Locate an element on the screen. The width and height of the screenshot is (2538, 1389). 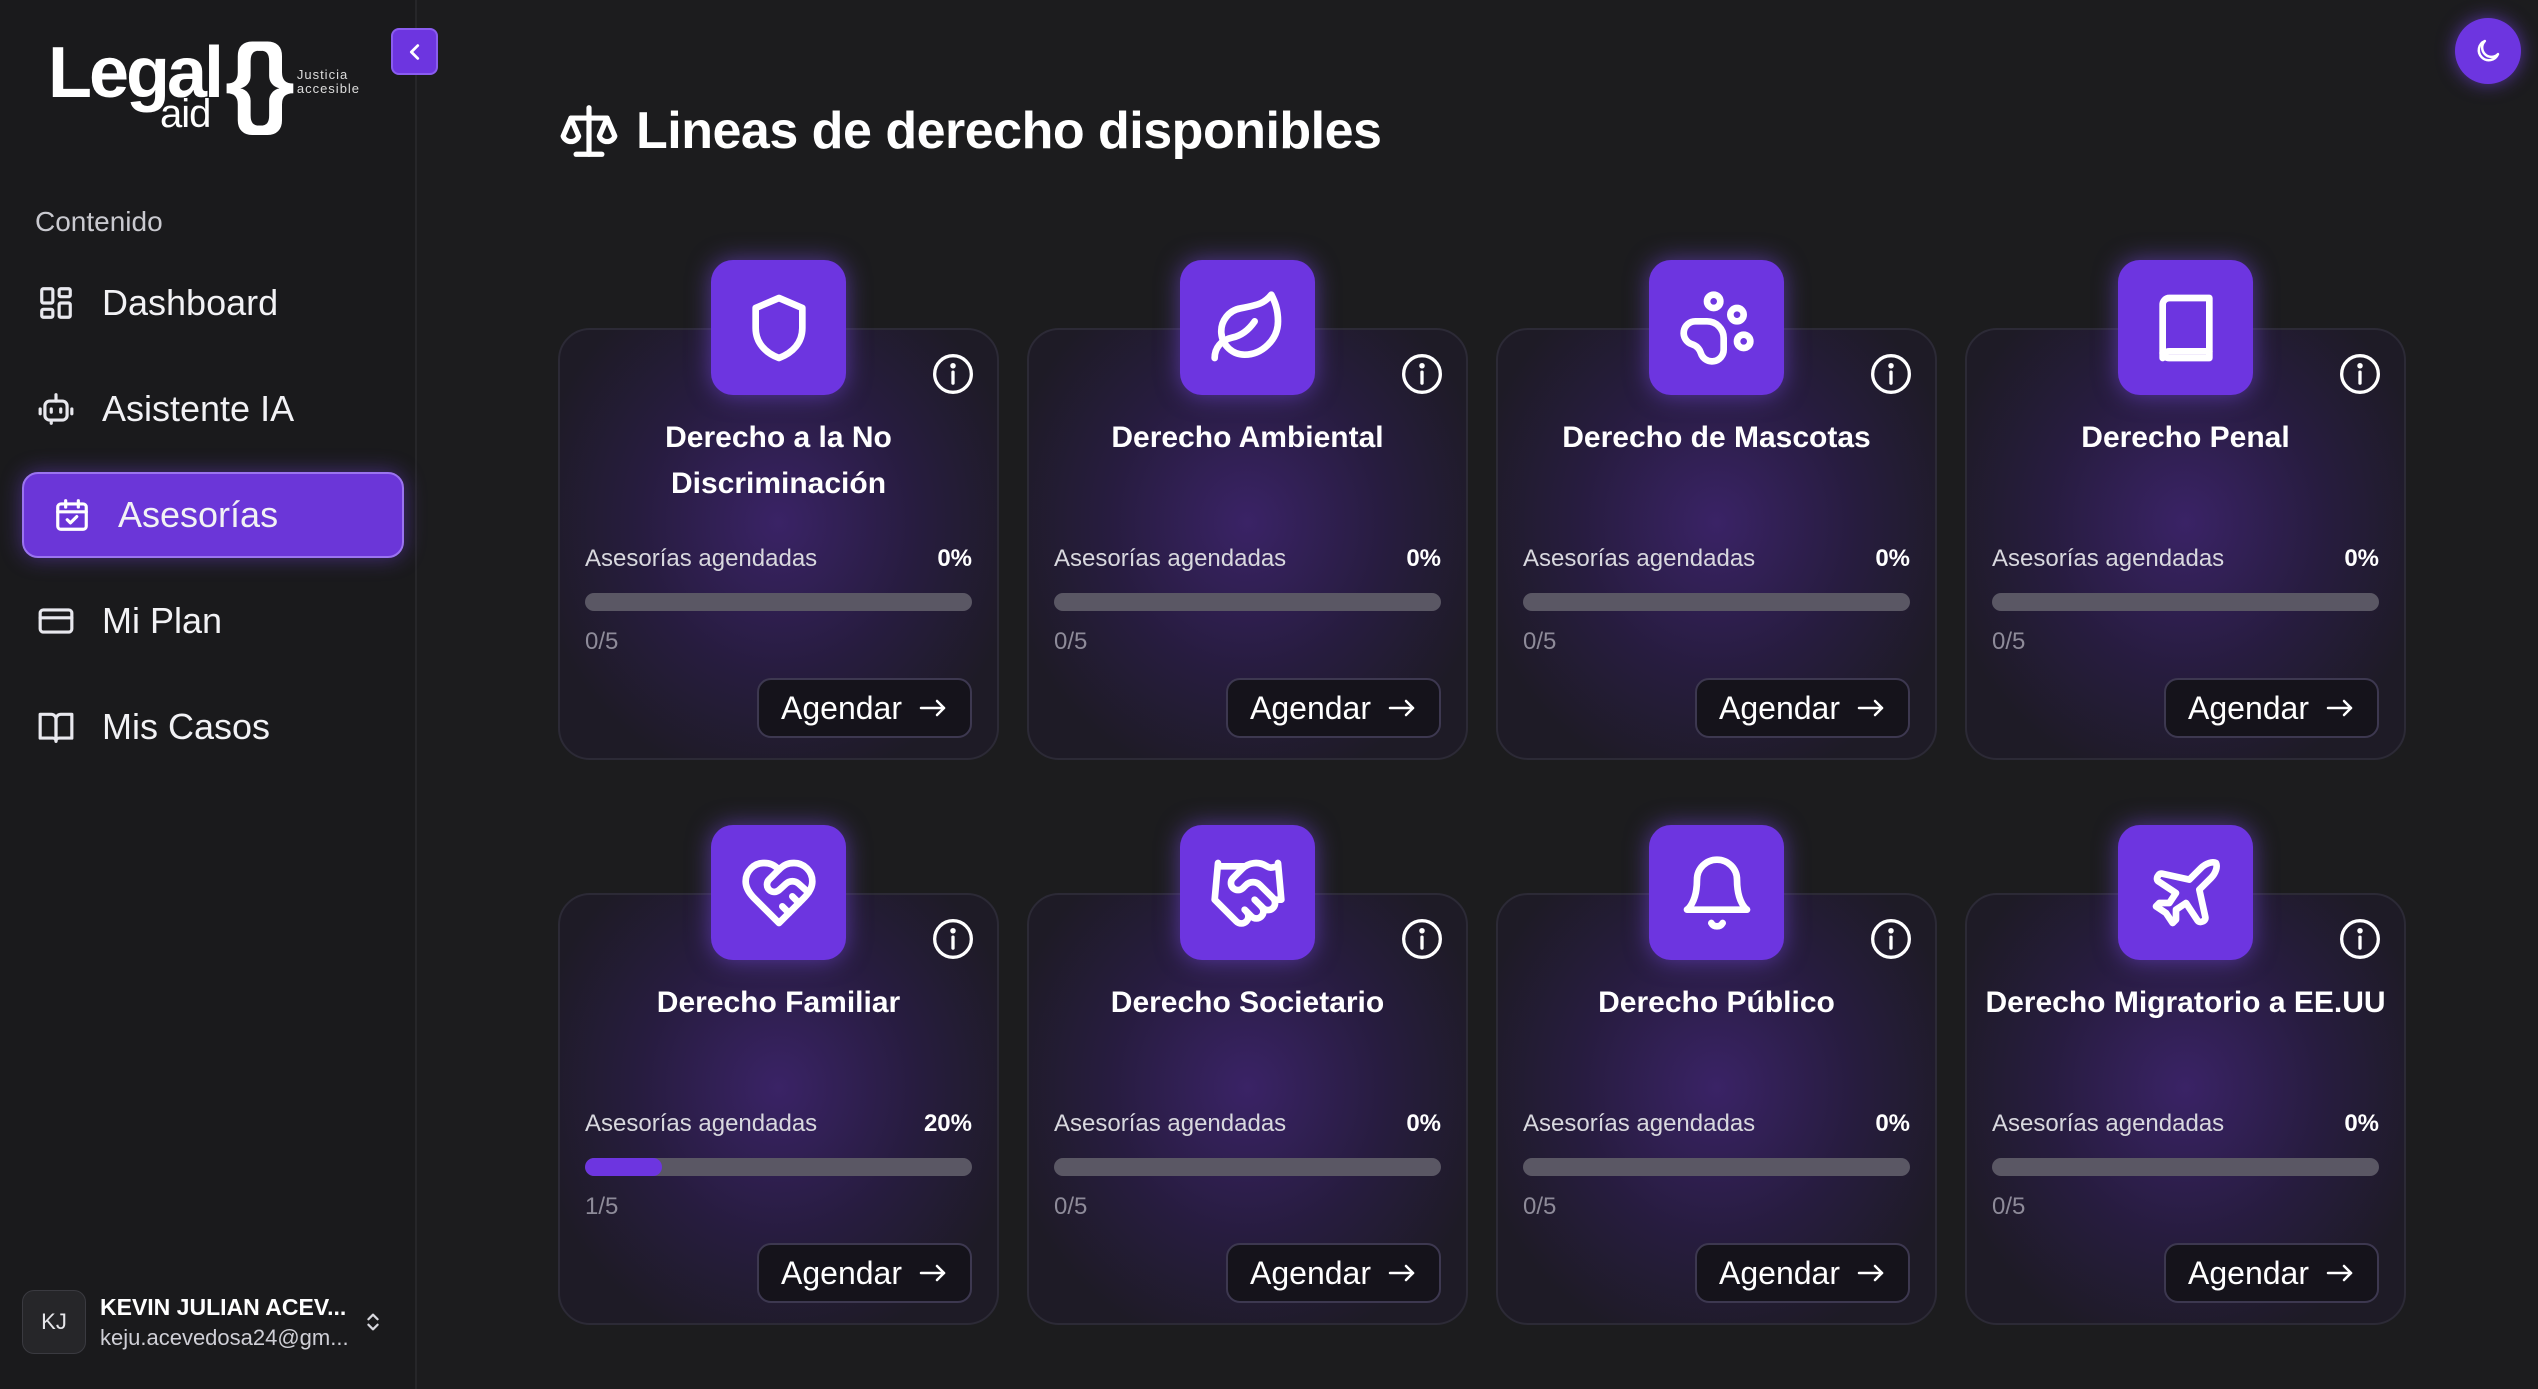
plane-icon is located at coordinates (2186, 893).